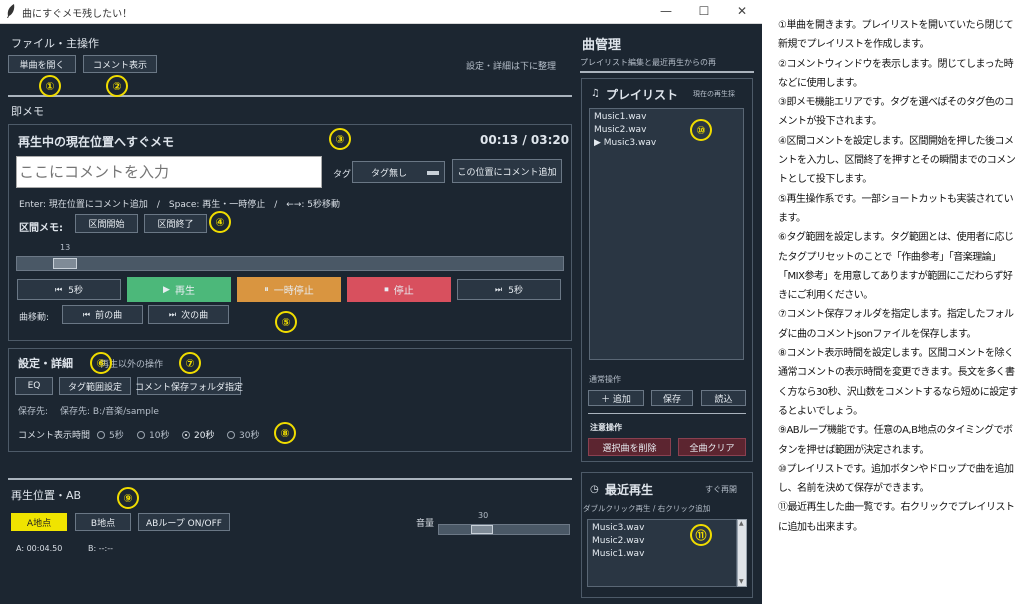 This screenshot has height=604, width=1024. I want to click on marker-9: ⑨, so click(128, 498).